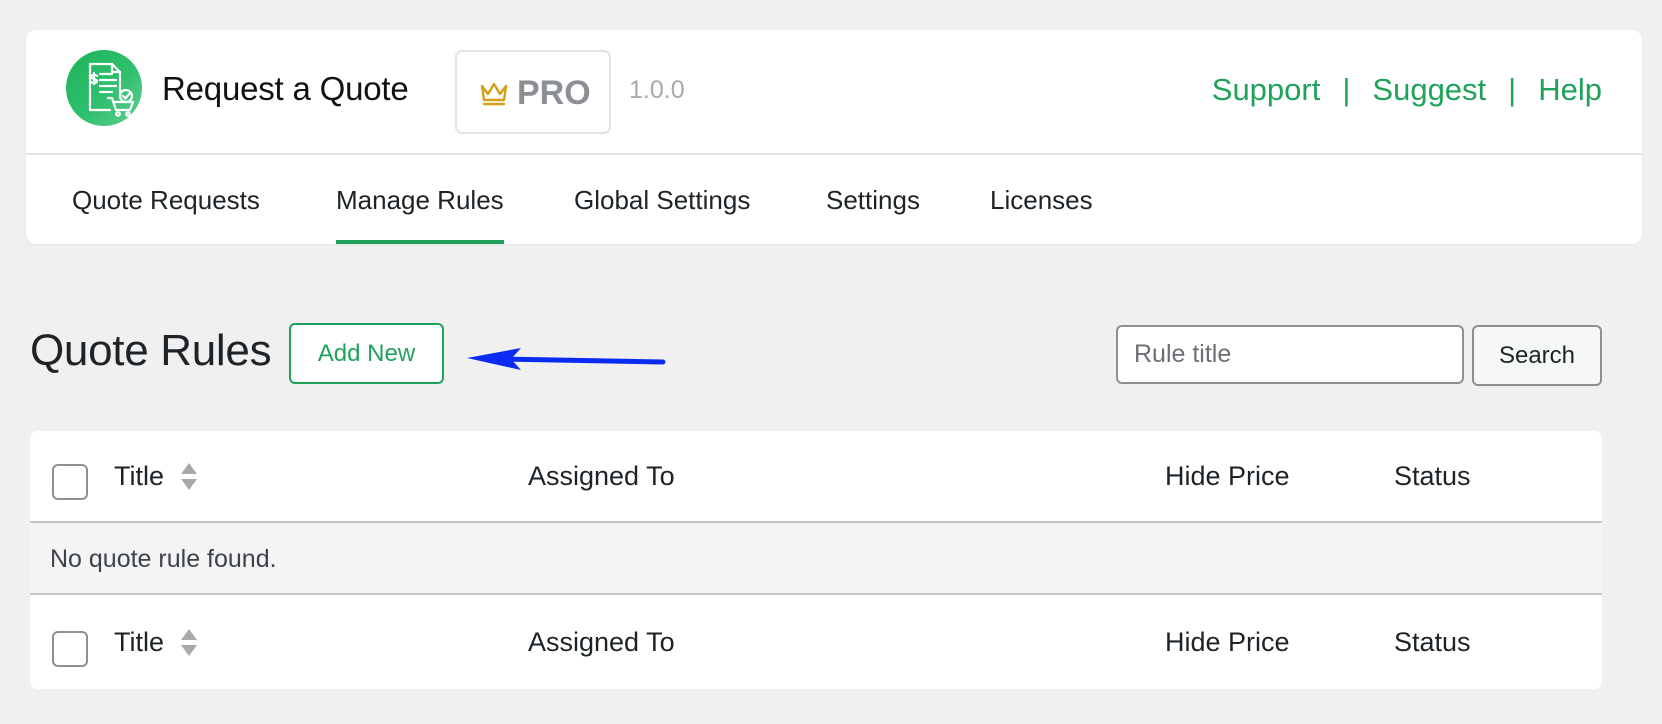 The image size is (1662, 724). I want to click on help-link: Help, so click(1570, 90).